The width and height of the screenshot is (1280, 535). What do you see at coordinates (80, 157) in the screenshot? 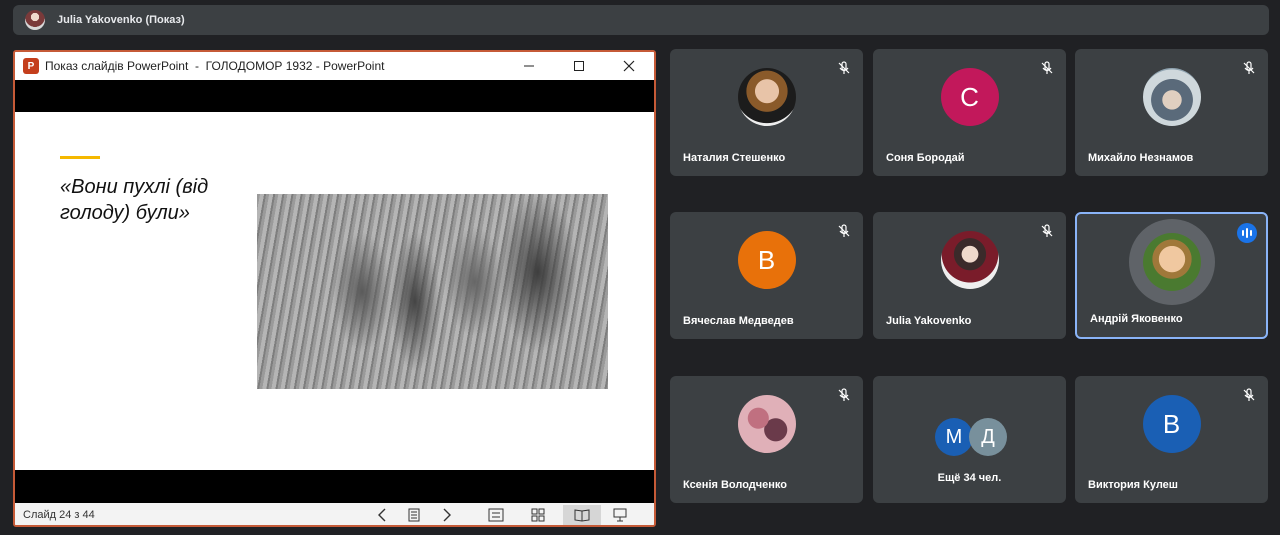
I see `slide-accent-line` at bounding box center [80, 157].